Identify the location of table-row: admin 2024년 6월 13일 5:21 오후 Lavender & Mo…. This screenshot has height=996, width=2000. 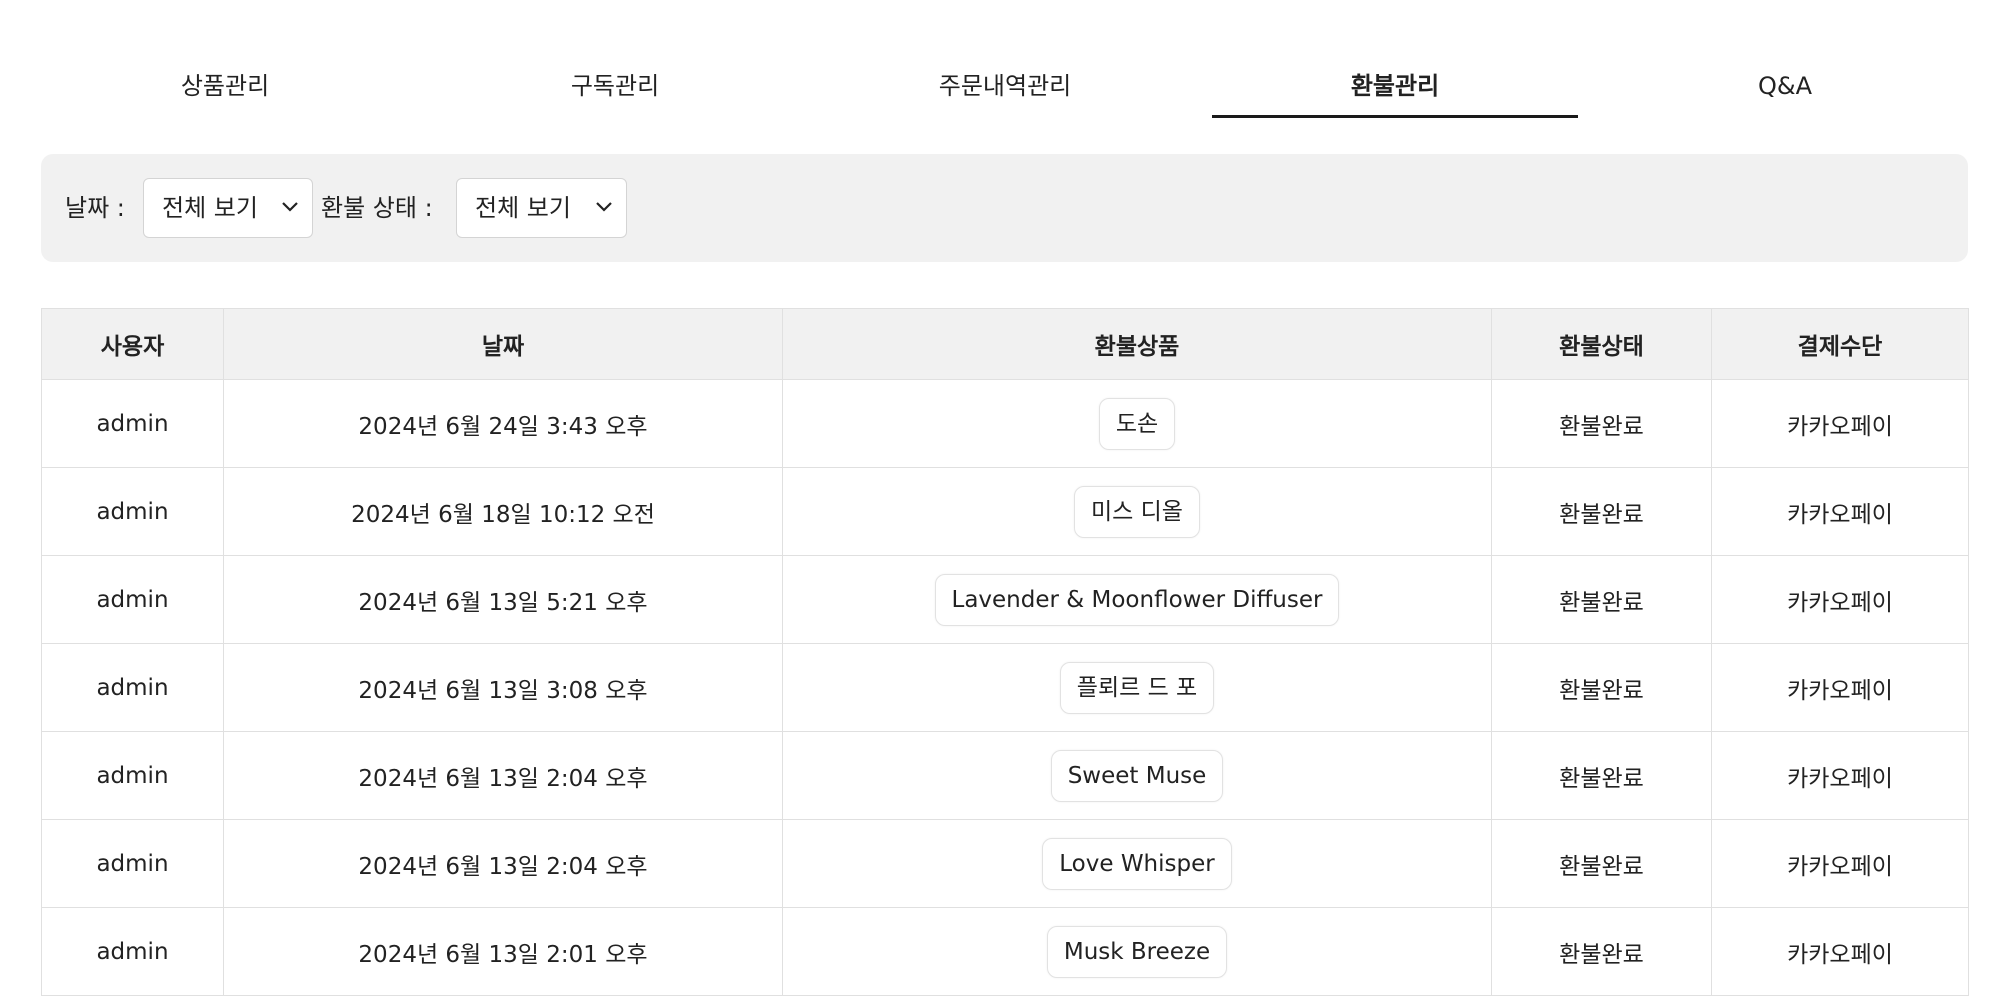
(1005, 599).